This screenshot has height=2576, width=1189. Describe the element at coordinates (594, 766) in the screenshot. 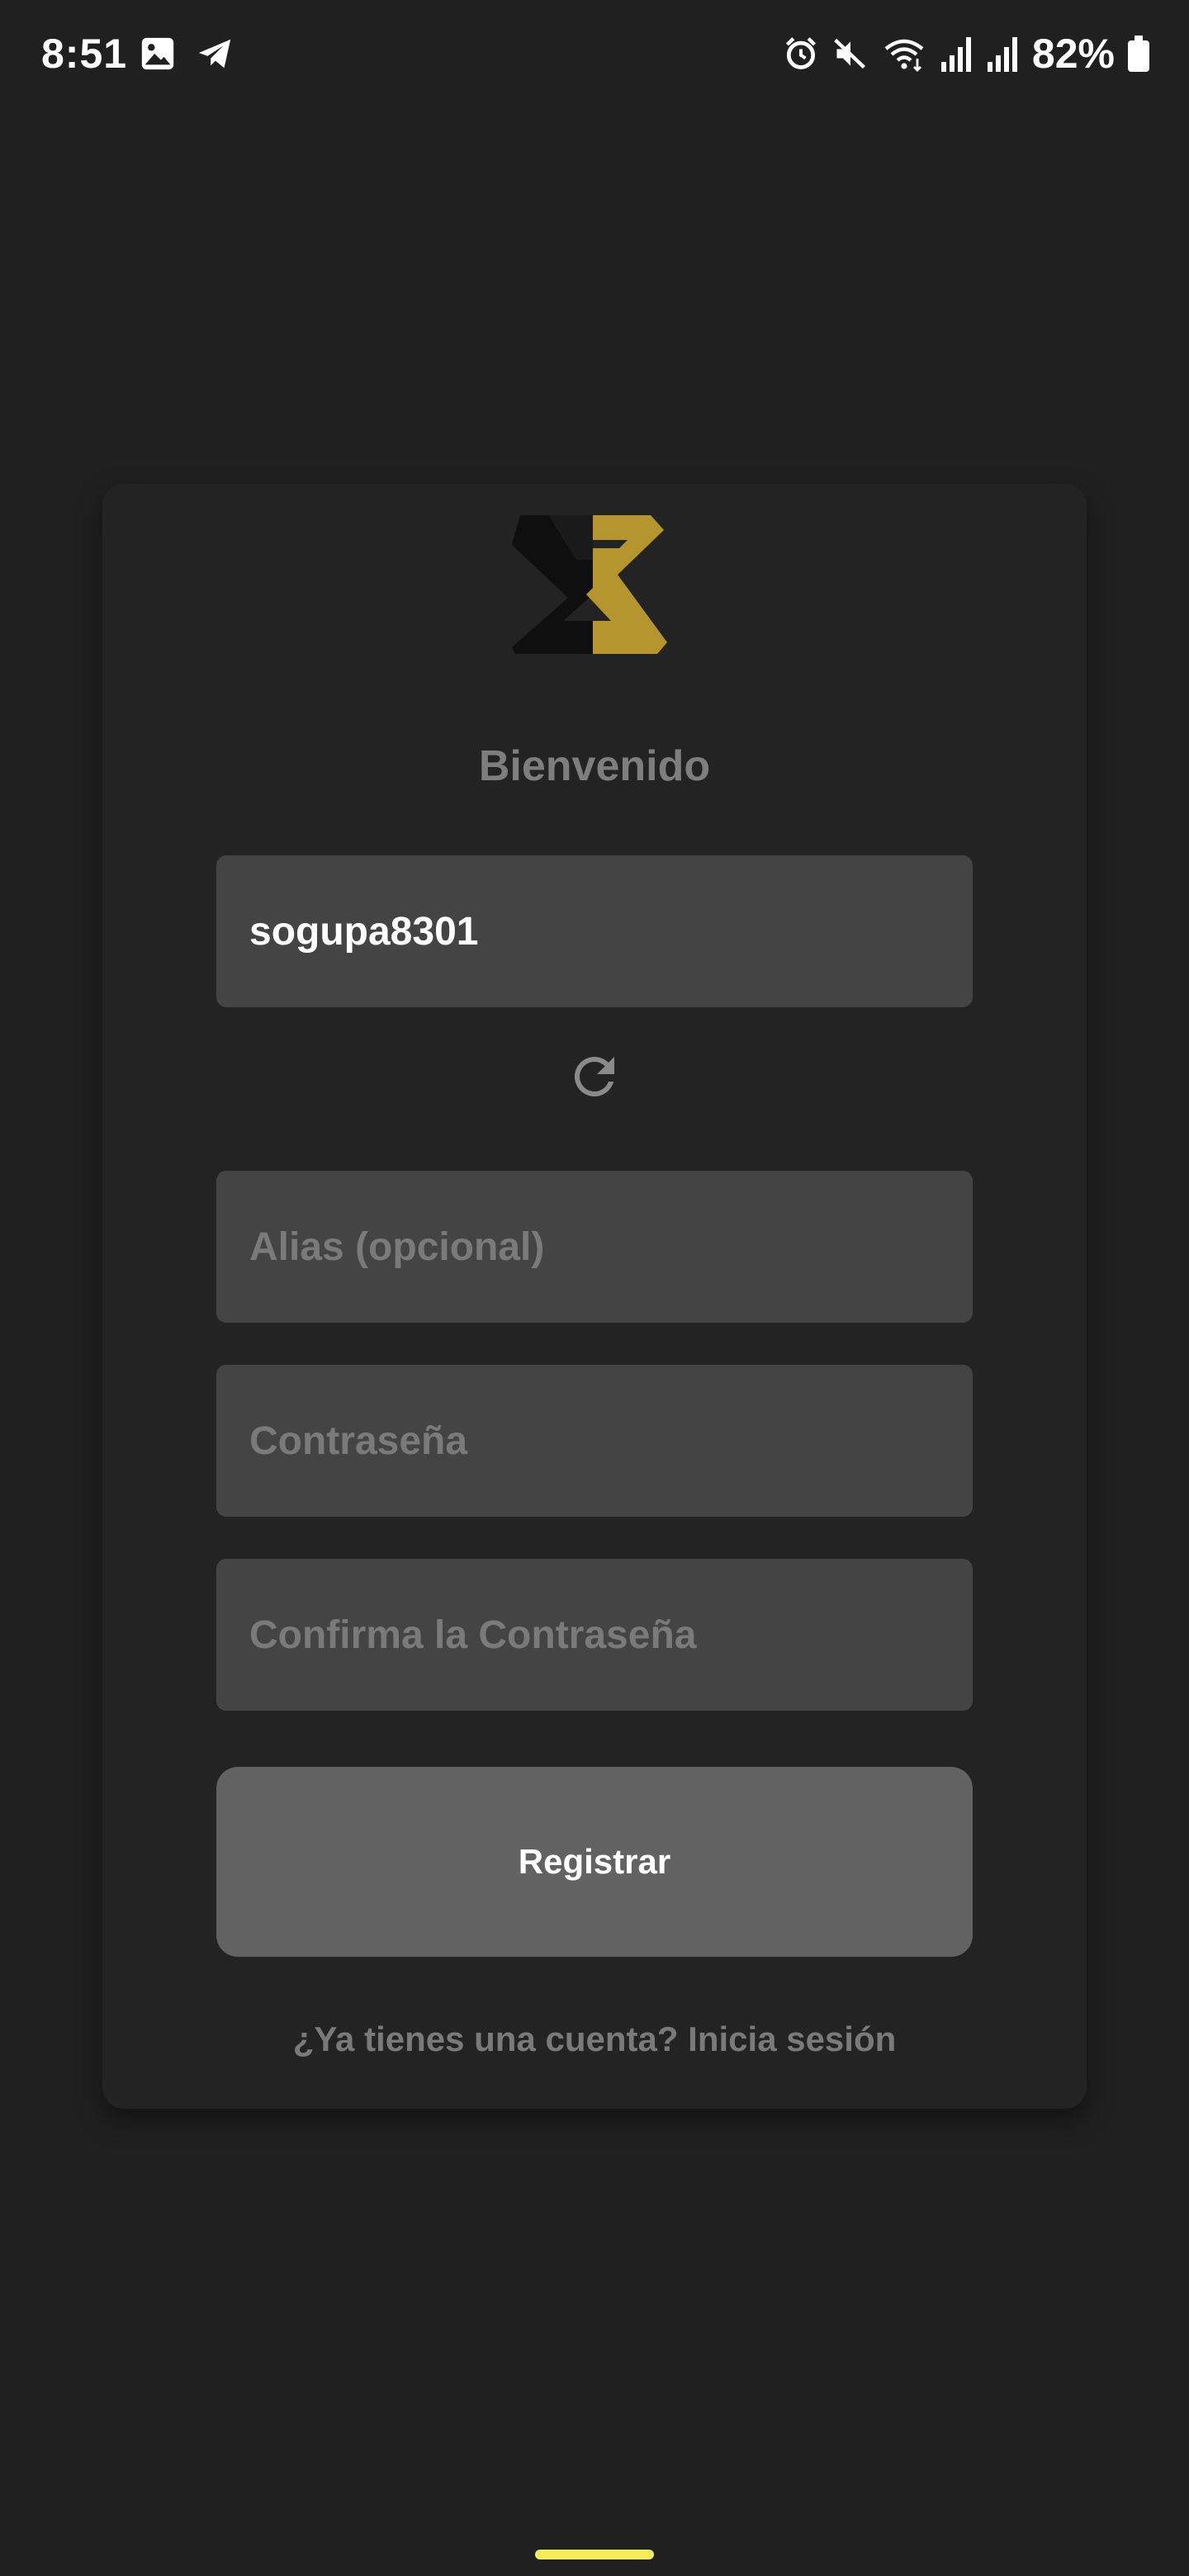

I see `page-title: Bienvenido` at that location.